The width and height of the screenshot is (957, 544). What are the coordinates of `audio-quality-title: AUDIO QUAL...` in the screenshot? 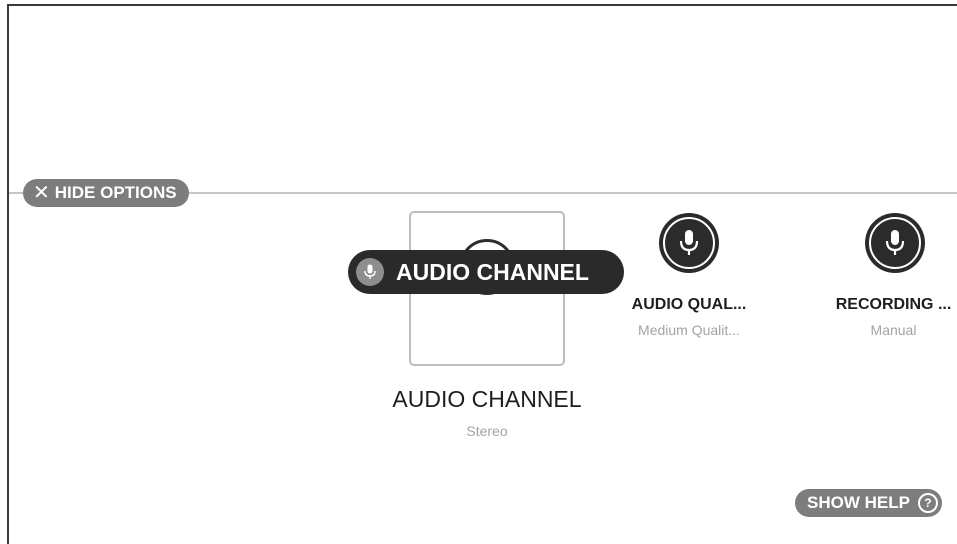 It's located at (689, 305).